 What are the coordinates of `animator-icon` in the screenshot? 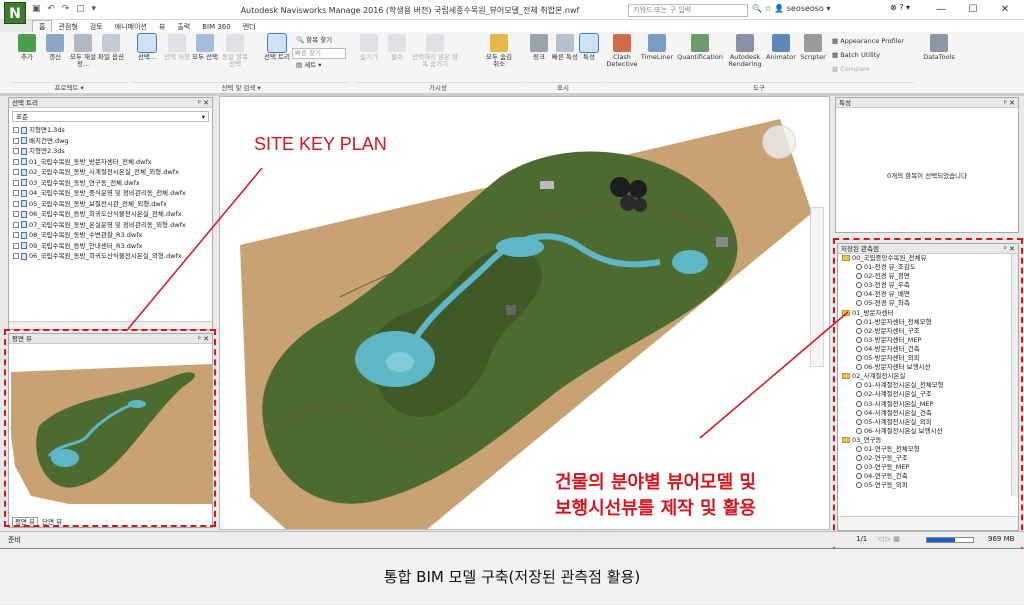 It's located at (781, 43).